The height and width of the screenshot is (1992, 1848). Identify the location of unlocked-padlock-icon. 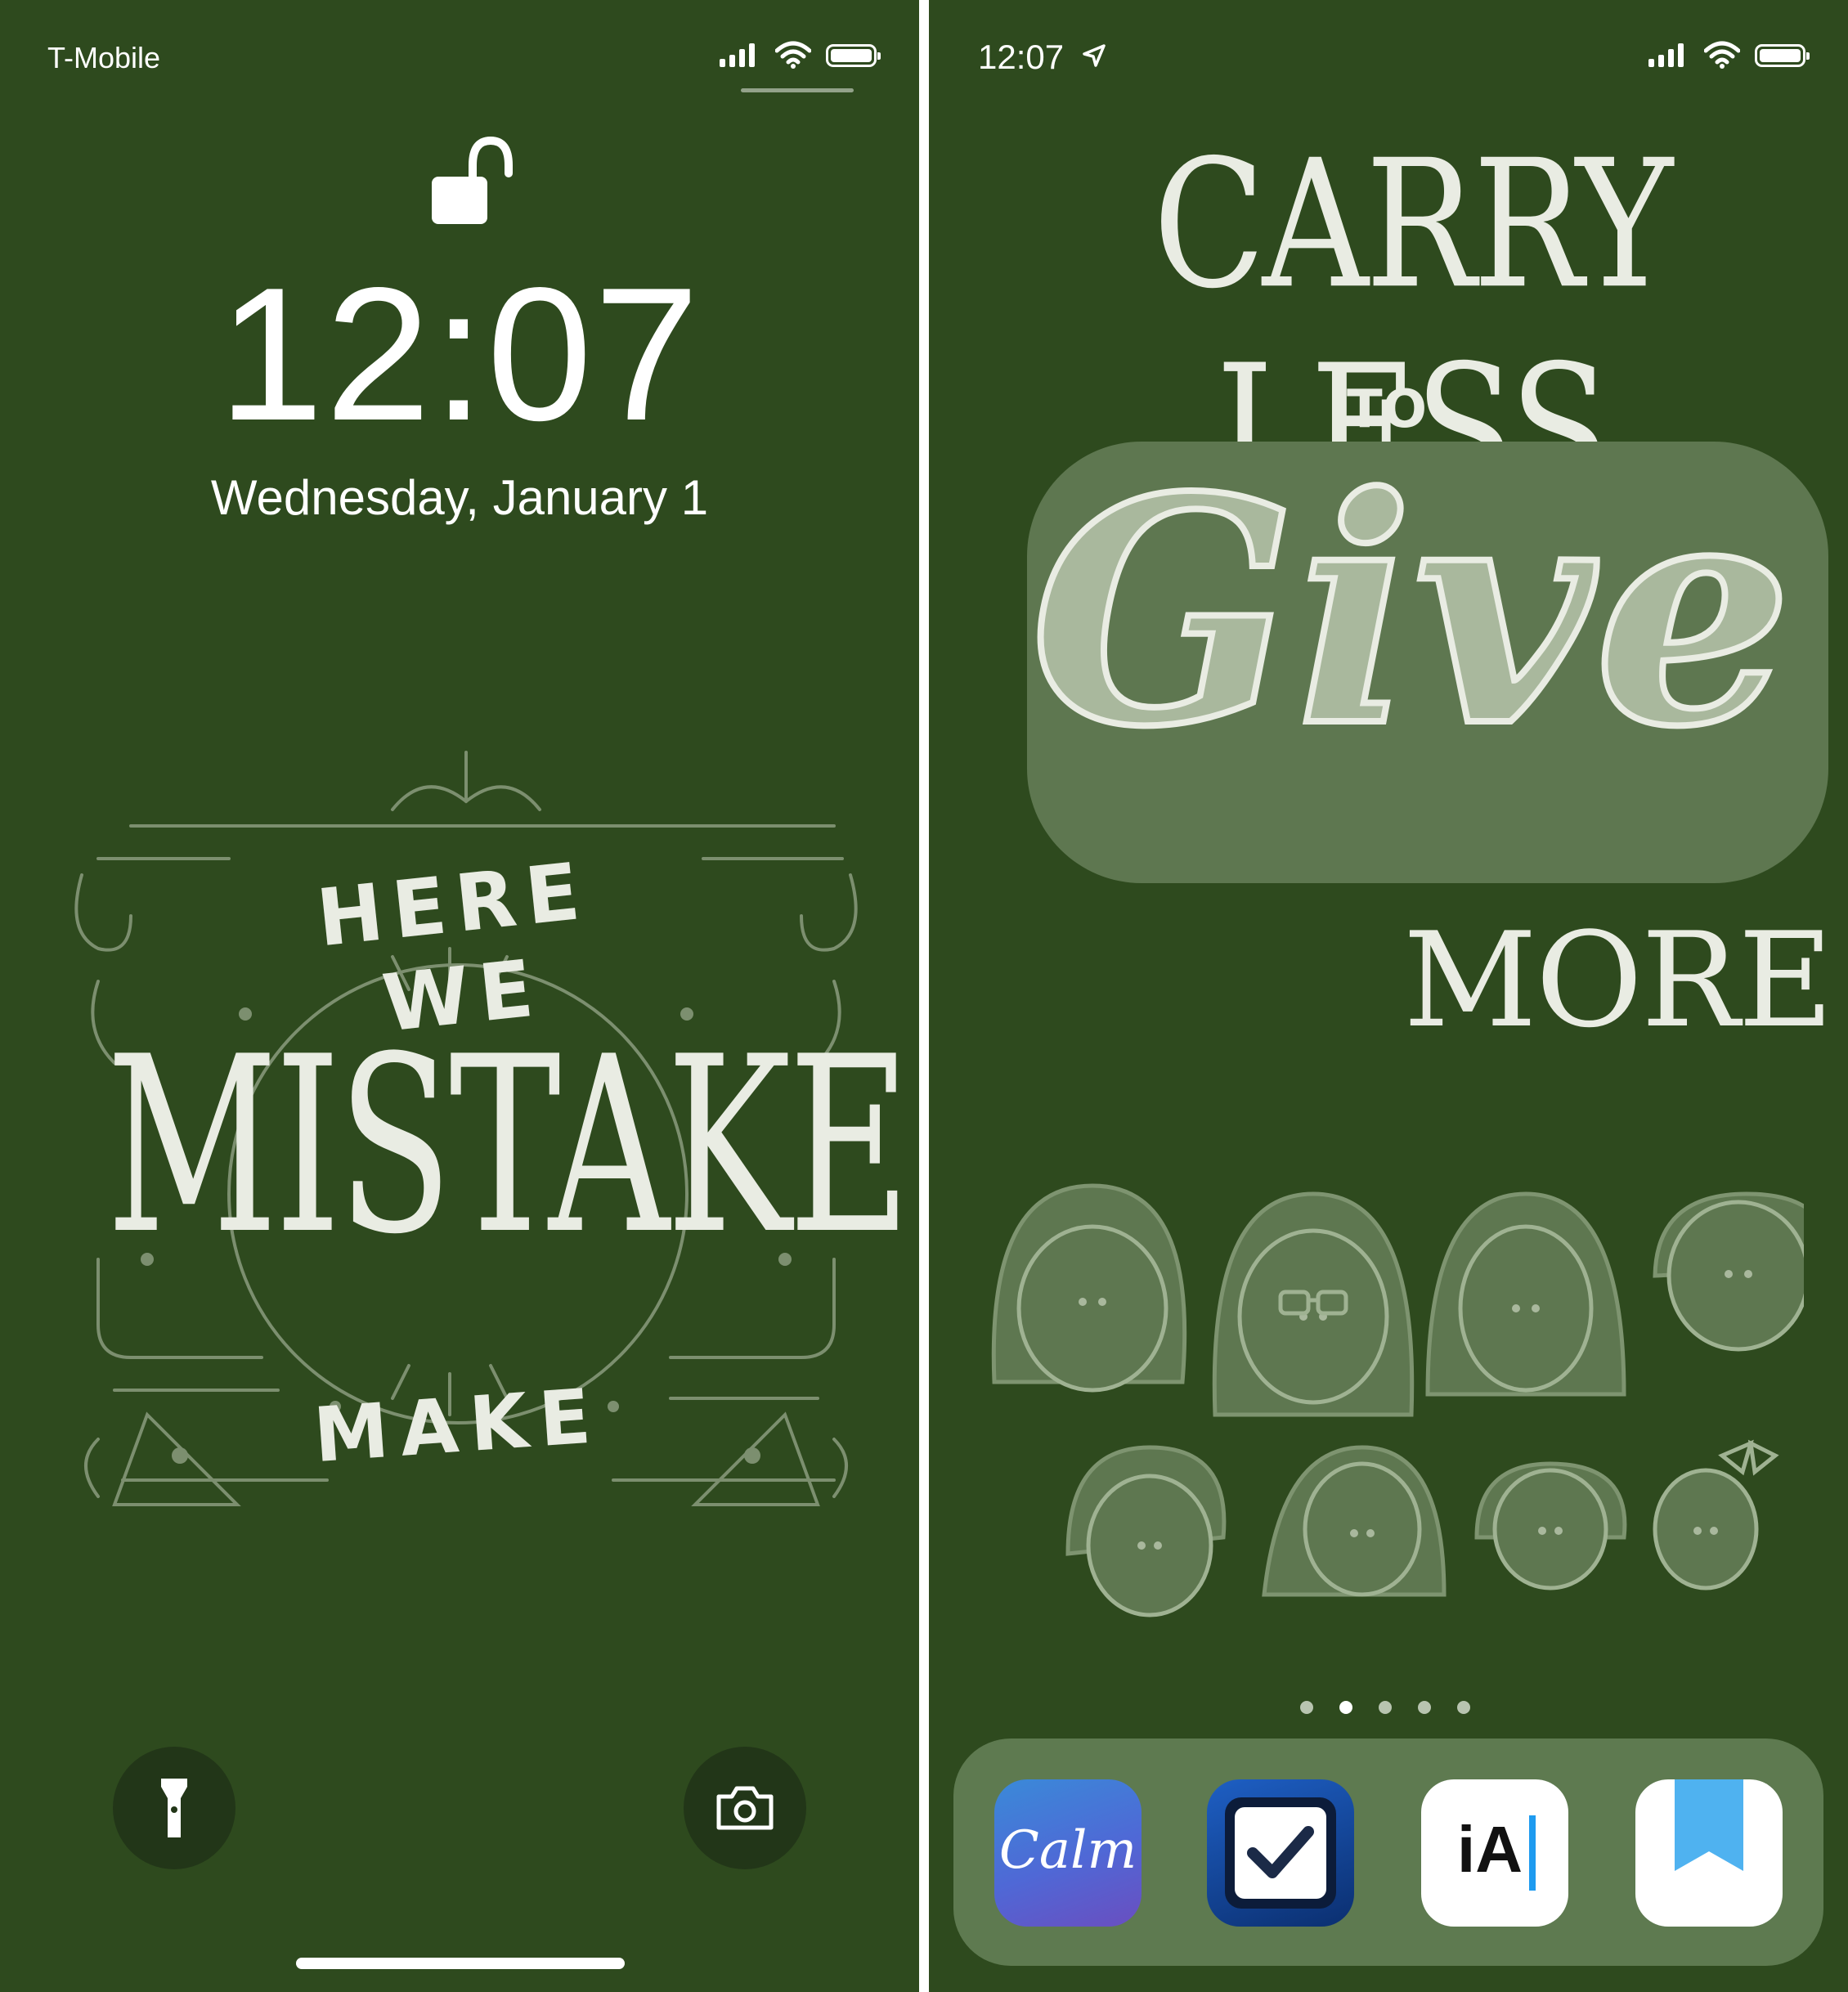
(472, 180).